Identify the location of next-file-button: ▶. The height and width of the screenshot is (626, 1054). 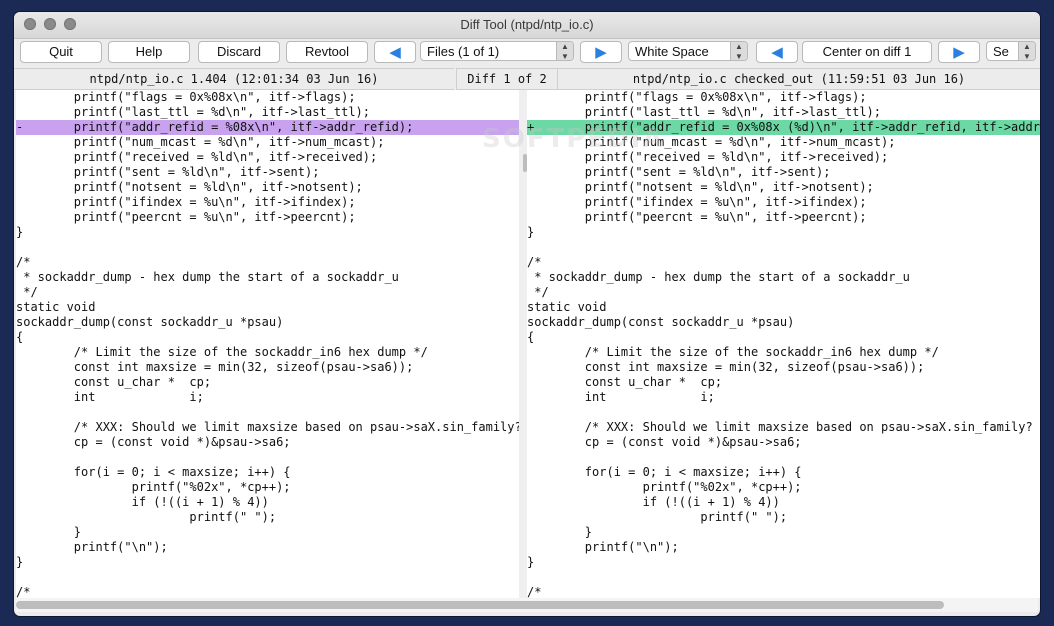
(601, 52).